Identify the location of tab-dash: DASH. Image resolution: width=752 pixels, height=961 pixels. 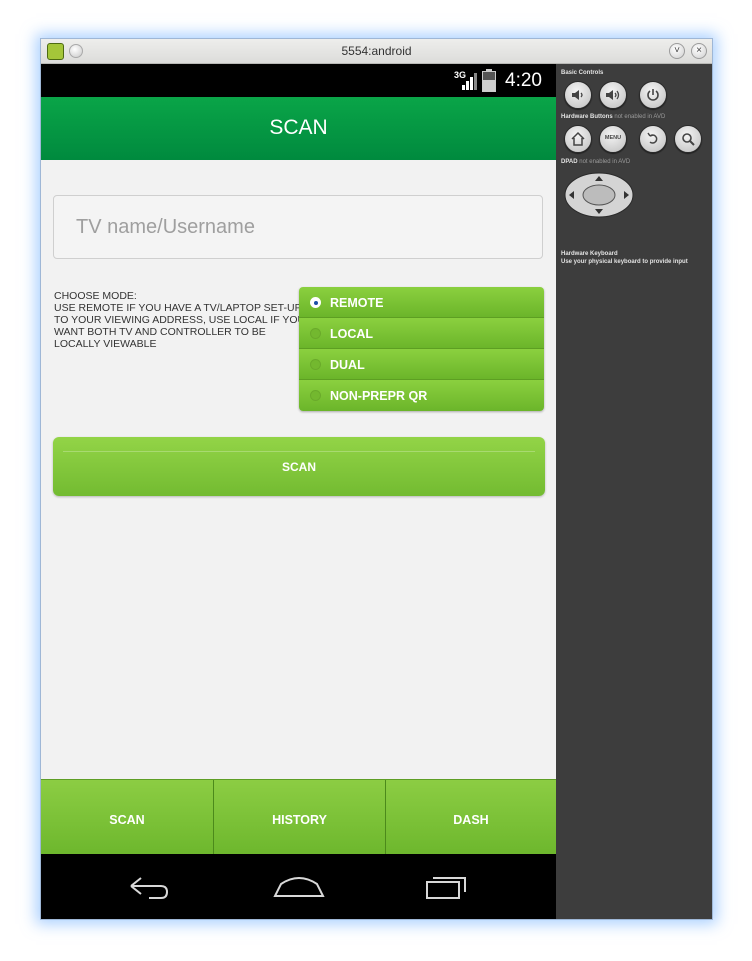
(471, 817).